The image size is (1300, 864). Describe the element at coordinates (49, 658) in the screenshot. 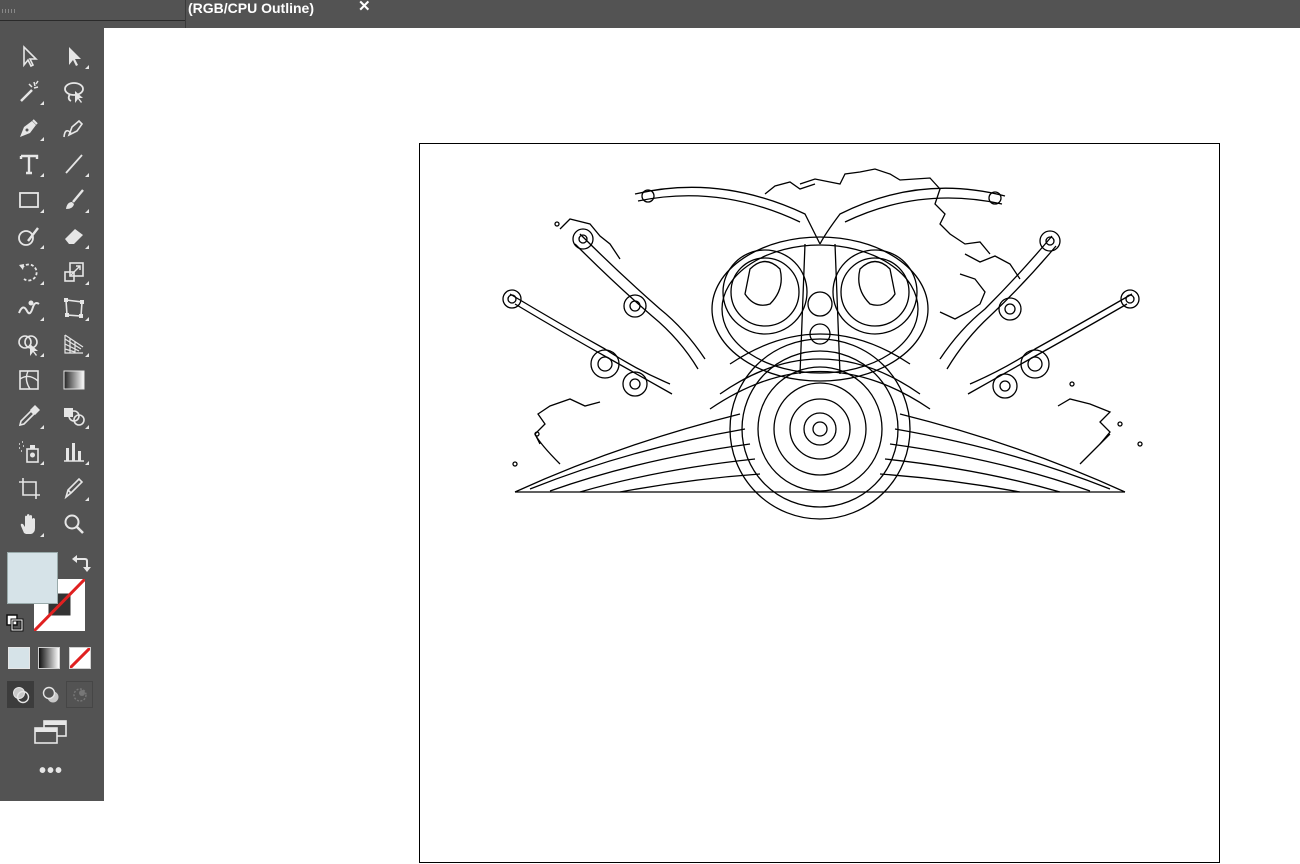

I see `gradient-mode-button` at that location.